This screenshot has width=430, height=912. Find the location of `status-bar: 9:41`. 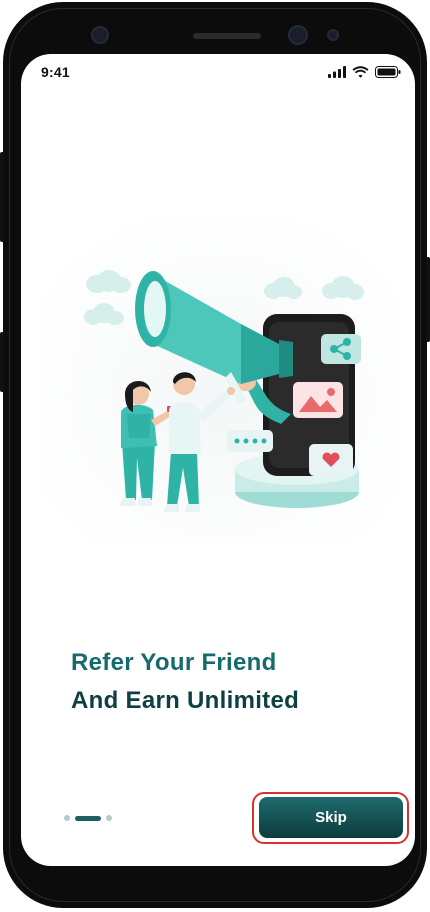

status-bar: 9:41 is located at coordinates (218, 72).